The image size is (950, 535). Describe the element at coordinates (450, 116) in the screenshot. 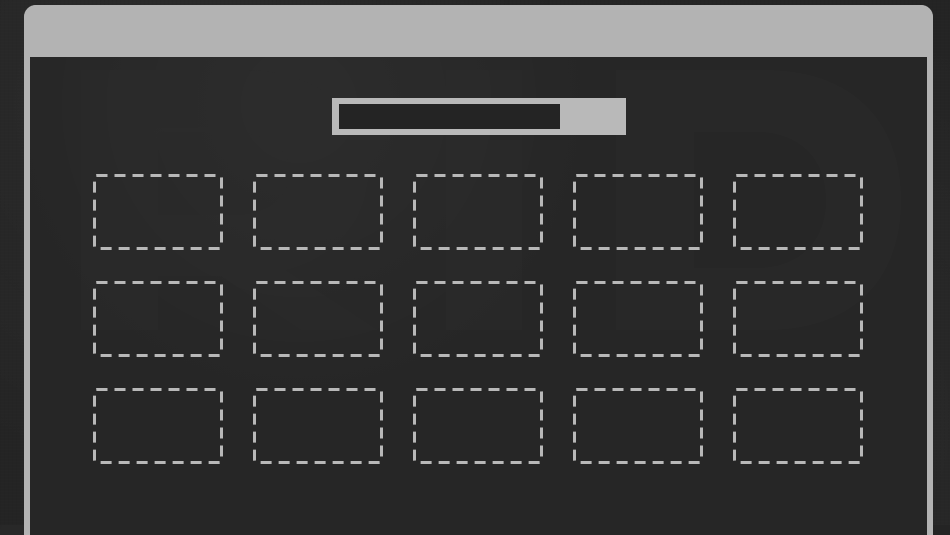

I see `progress-track` at that location.